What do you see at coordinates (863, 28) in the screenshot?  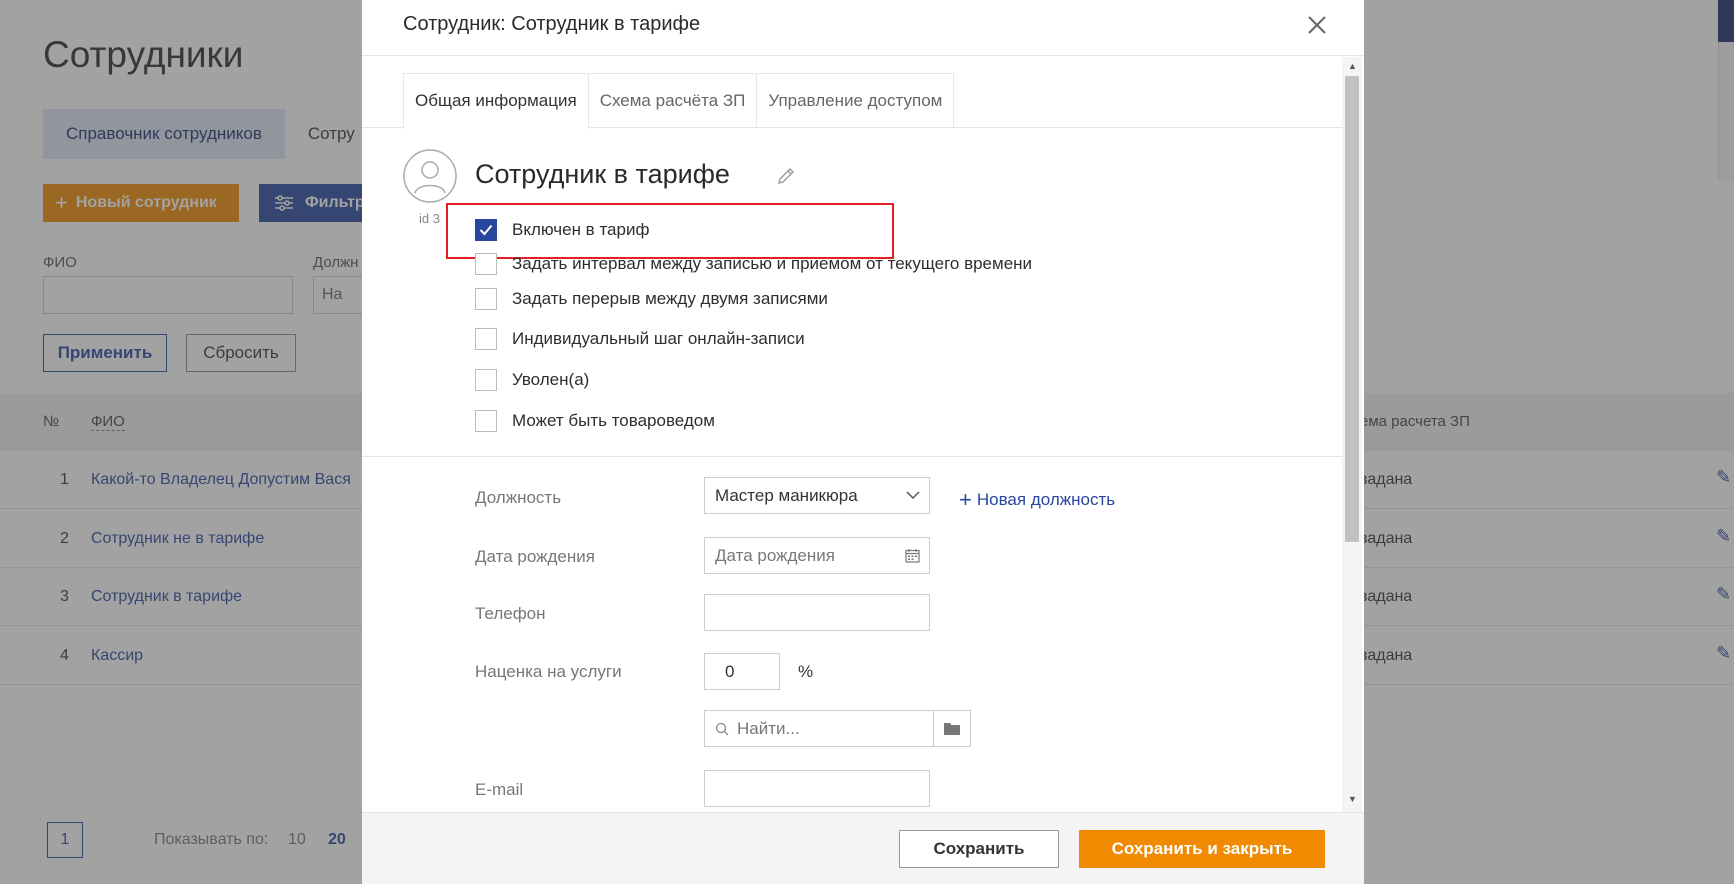 I see `modal-header: Сотрудник: Сотрудник в тарифе` at bounding box center [863, 28].